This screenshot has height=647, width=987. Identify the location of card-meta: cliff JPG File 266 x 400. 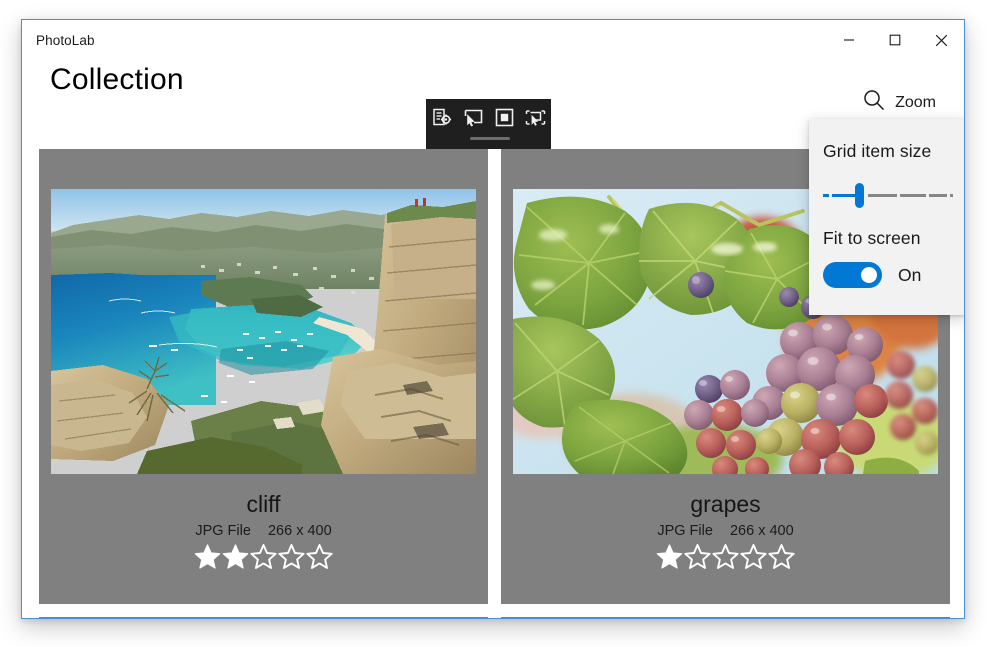
(263, 529).